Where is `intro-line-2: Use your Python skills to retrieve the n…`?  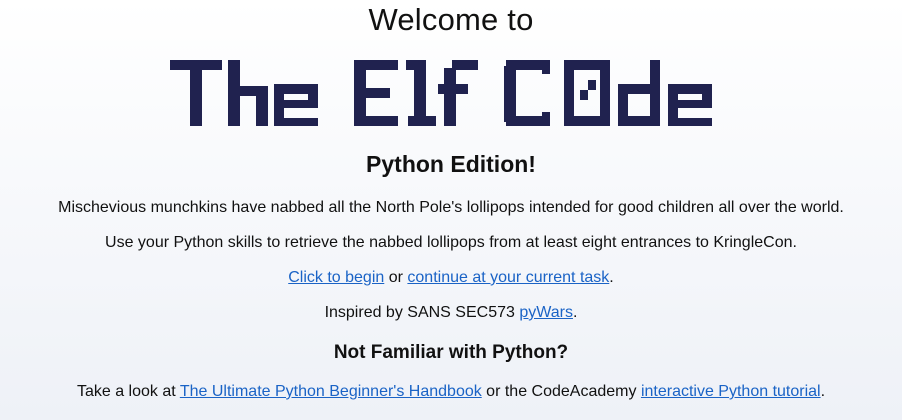
intro-line-2: Use your Python skills to retrieve the n… is located at coordinates (451, 242).